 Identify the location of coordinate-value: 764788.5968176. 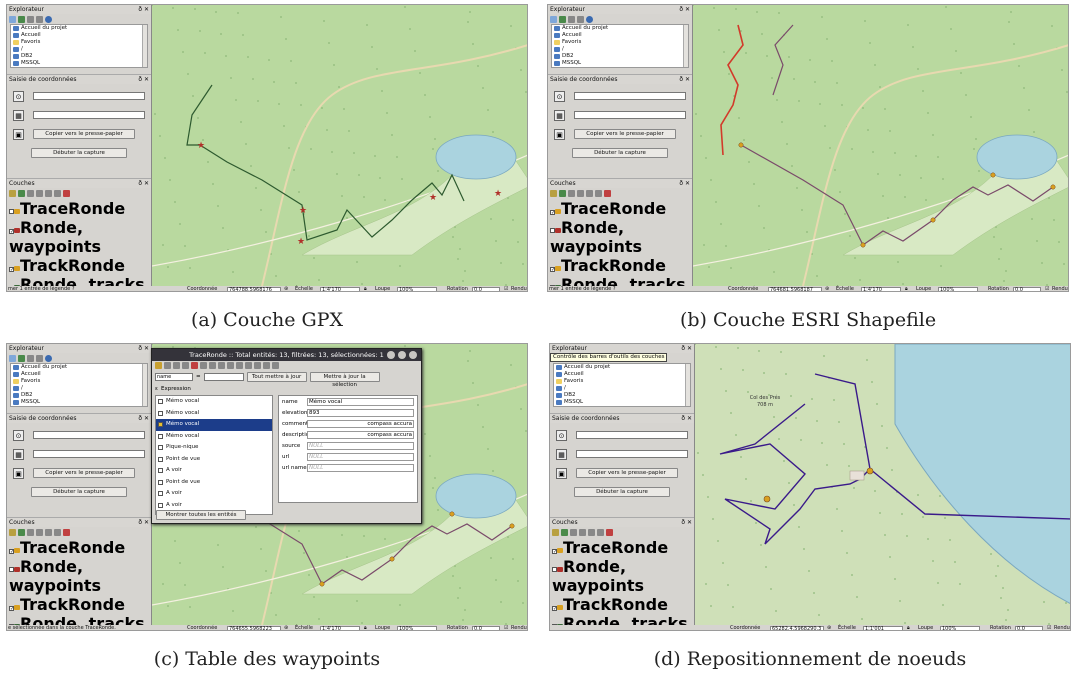
(254, 288).